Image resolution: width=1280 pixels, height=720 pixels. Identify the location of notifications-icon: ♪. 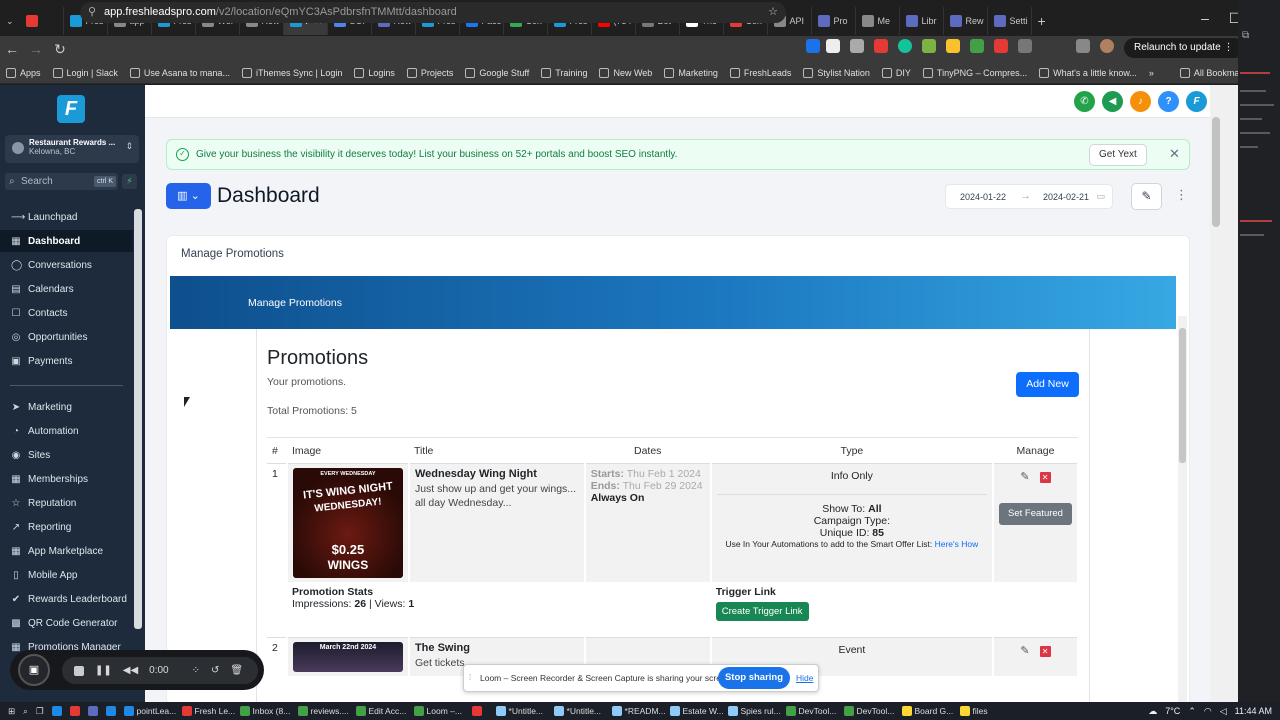
(1140, 101).